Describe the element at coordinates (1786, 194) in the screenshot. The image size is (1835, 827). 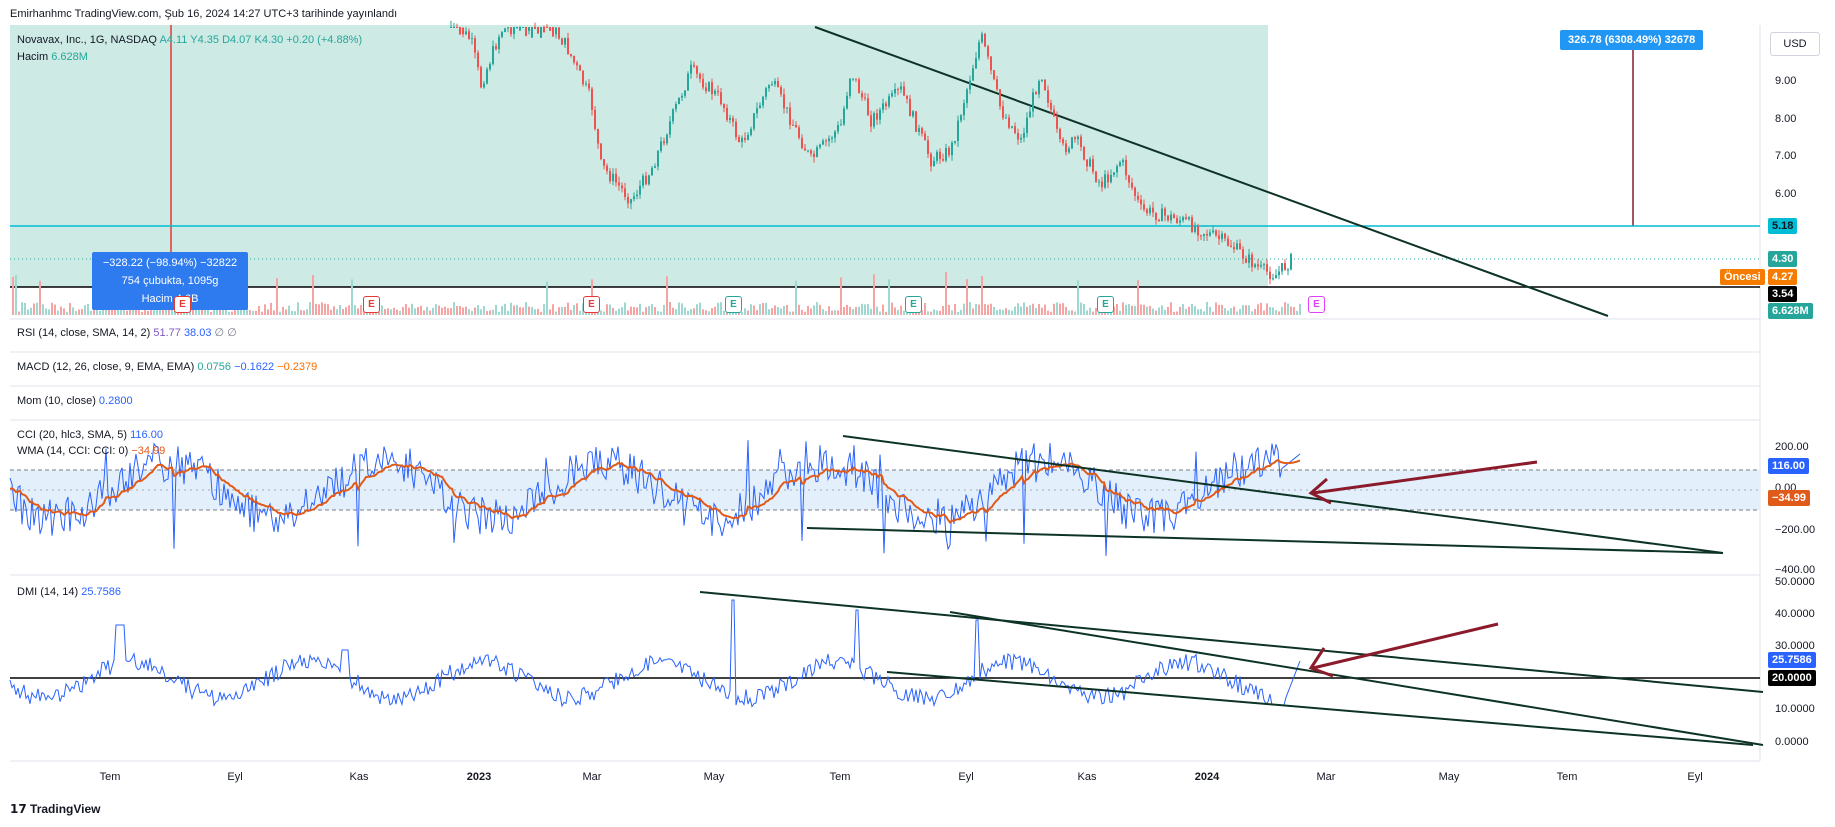
I see `price-axis-label: 6.00` at that location.